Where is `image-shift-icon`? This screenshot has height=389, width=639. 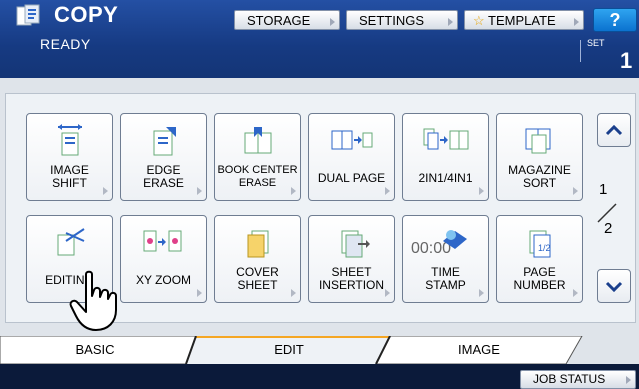
image-shift-icon is located at coordinates (69, 140).